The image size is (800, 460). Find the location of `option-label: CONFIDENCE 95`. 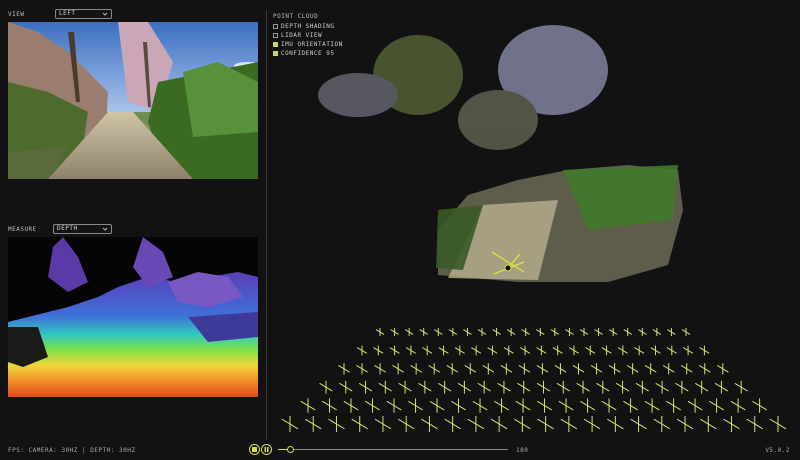

option-label: CONFIDENCE 95 is located at coordinates (308, 53).